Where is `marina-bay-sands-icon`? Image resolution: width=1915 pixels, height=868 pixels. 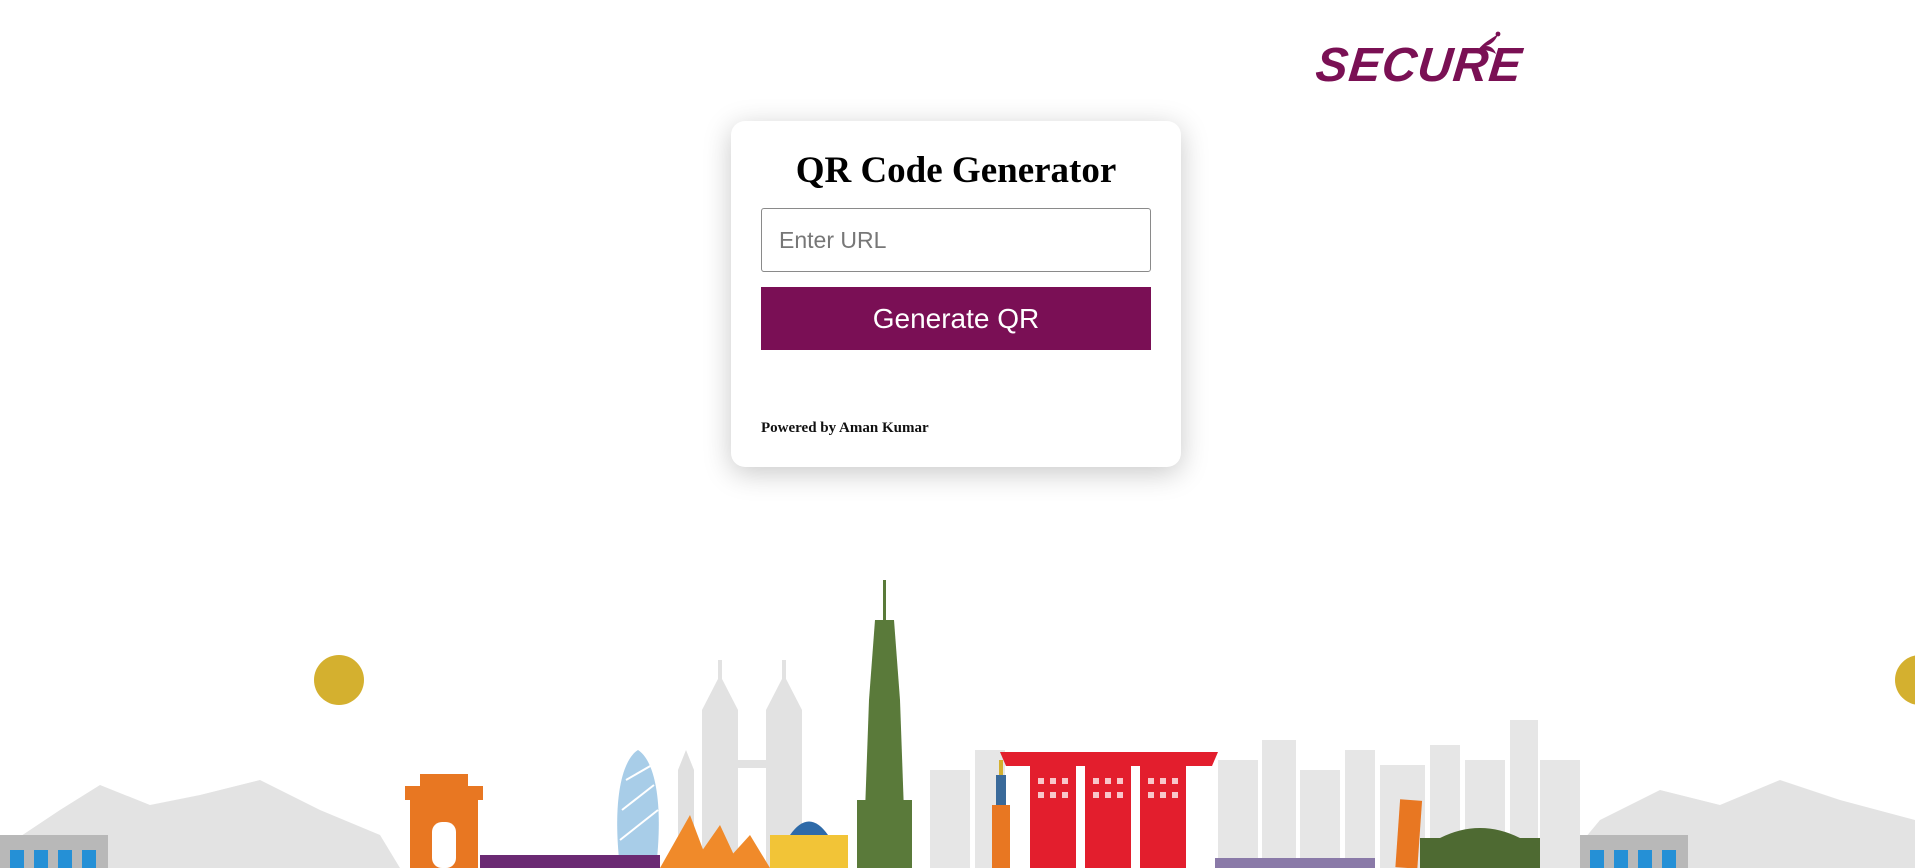 marina-bay-sands-icon is located at coordinates (1109, 810).